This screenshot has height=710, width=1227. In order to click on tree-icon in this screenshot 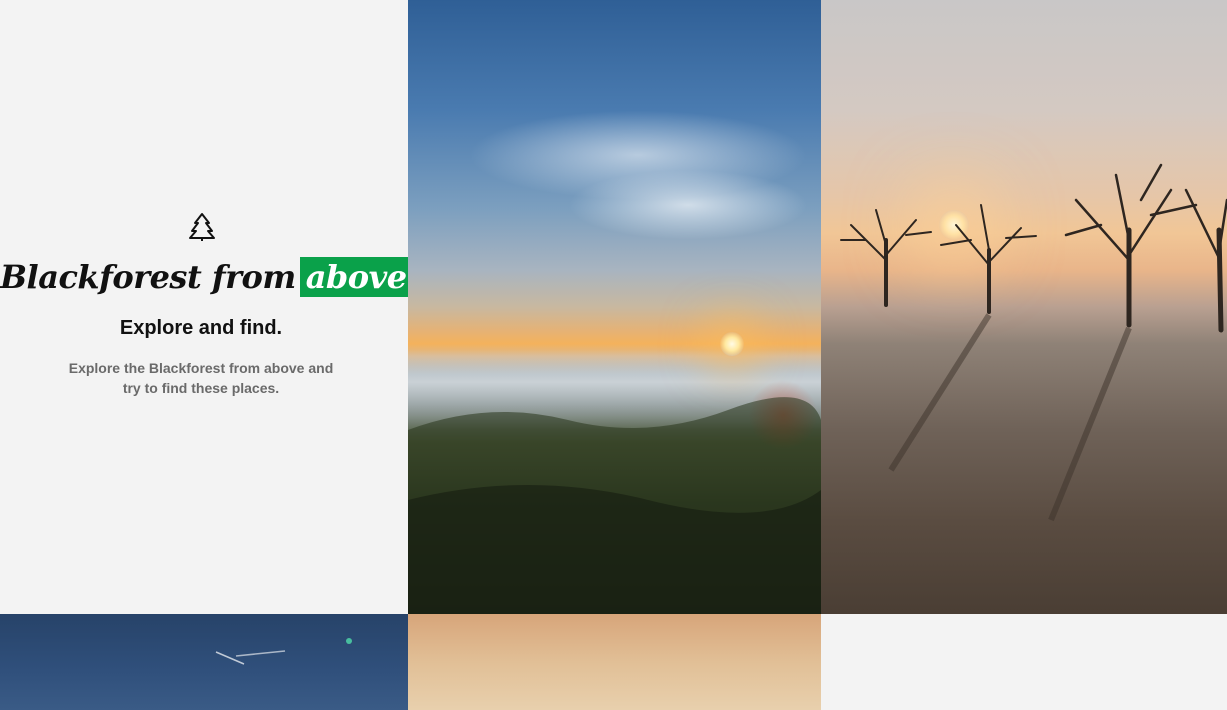, I will do `click(202, 227)`.